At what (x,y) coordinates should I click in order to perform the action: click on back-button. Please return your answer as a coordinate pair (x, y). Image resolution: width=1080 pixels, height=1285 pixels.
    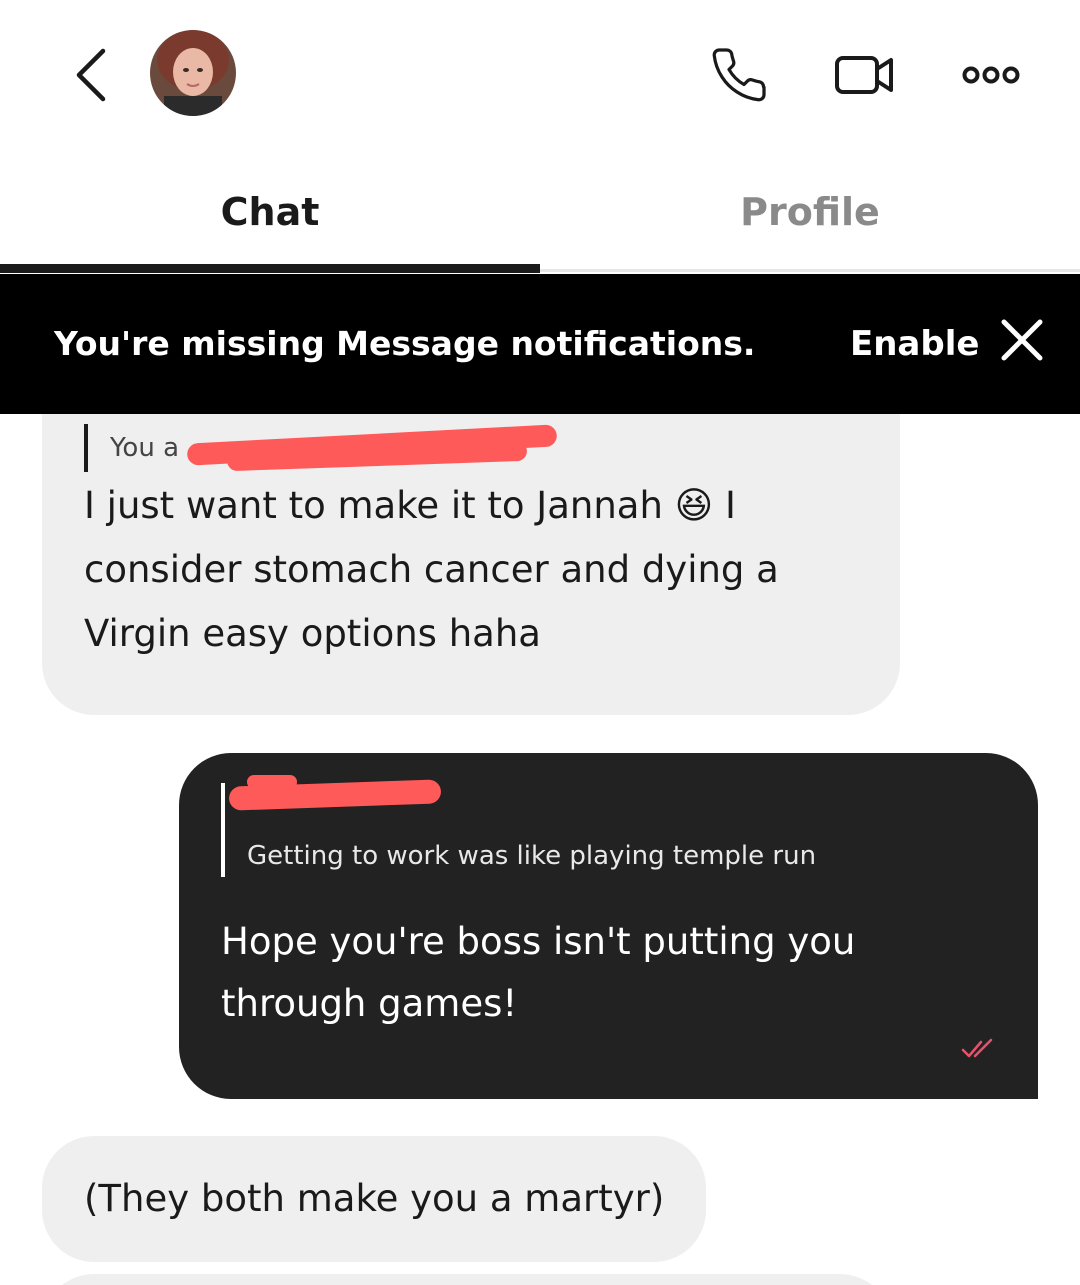
    Looking at the image, I should click on (90, 75).